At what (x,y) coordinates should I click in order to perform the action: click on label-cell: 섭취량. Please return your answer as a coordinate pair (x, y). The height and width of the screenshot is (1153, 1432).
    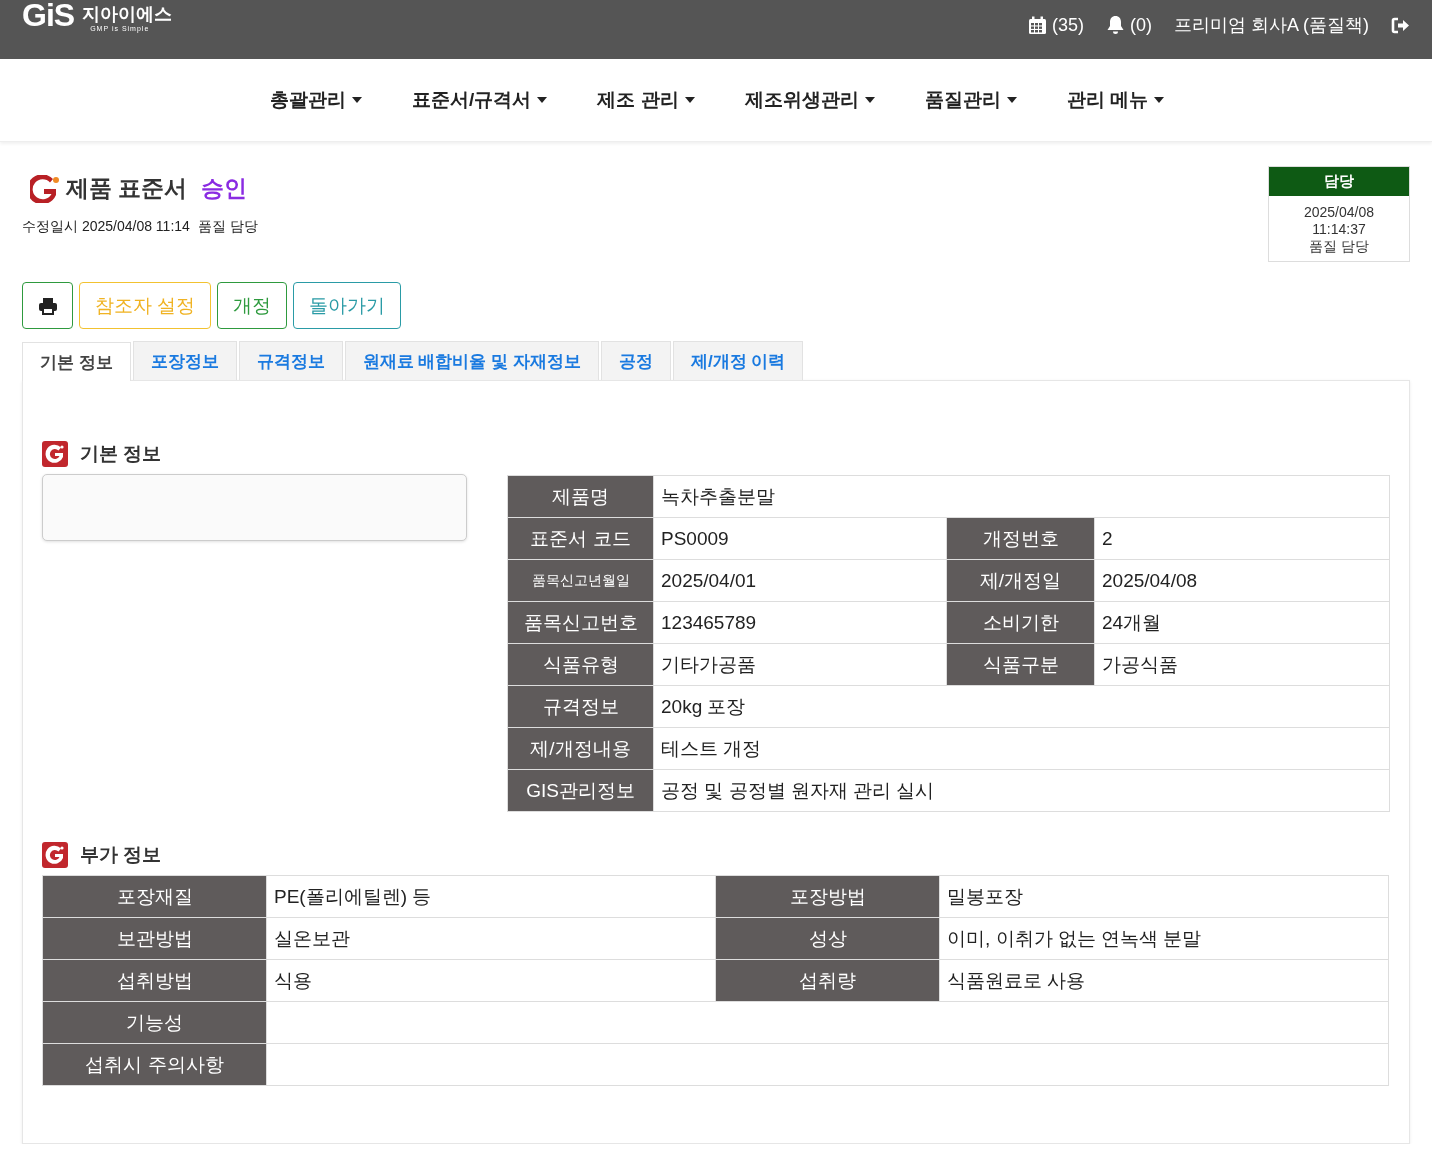
    Looking at the image, I should click on (827, 980).